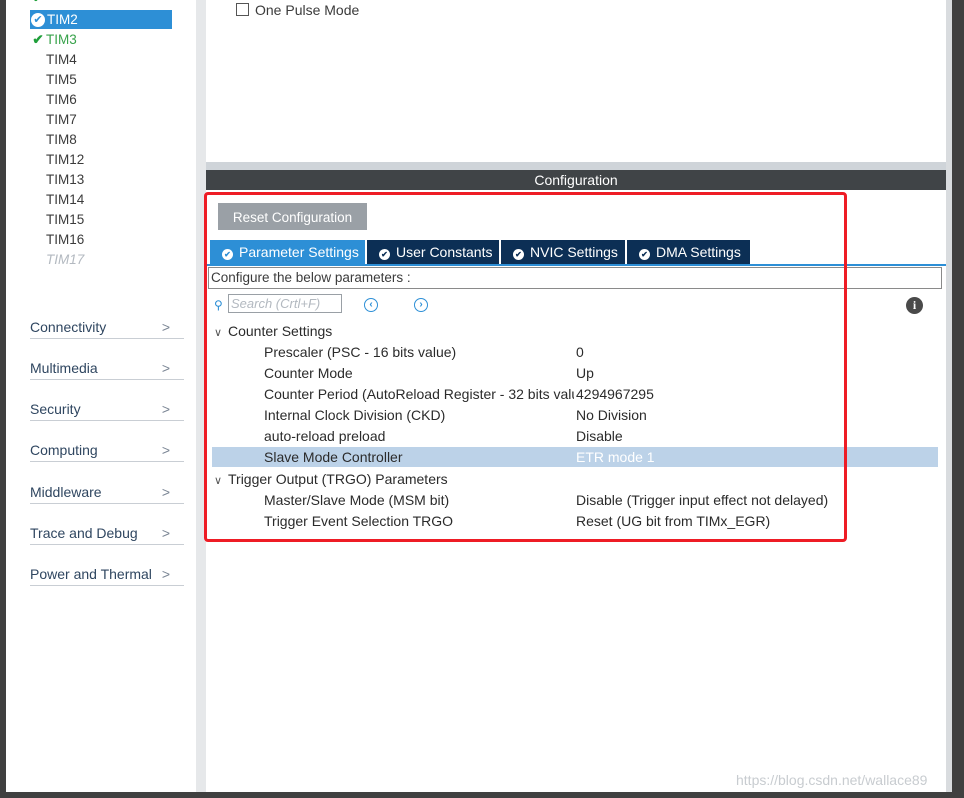 This screenshot has width=964, height=798. I want to click on sidebar-item-tim17: TIM17, so click(65, 259).